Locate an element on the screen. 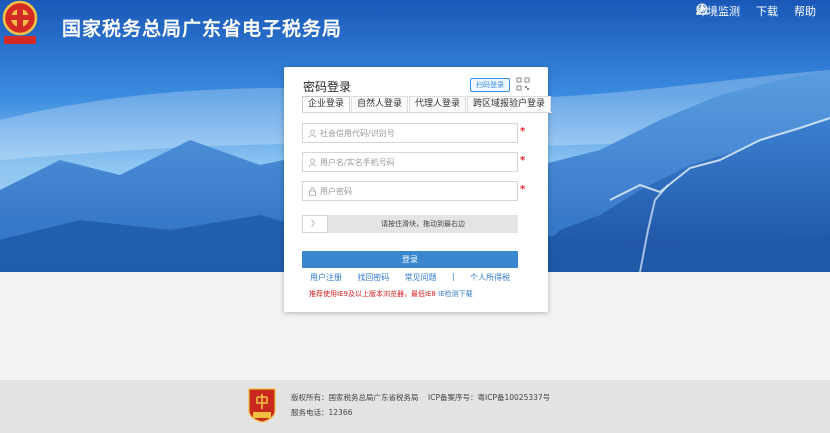 Image resolution: width=830 pixels, height=433 pixels. login-type-tabs: 企业登录 自然人登录 代理人登录 跨区域报验户登录 is located at coordinates (427, 104).